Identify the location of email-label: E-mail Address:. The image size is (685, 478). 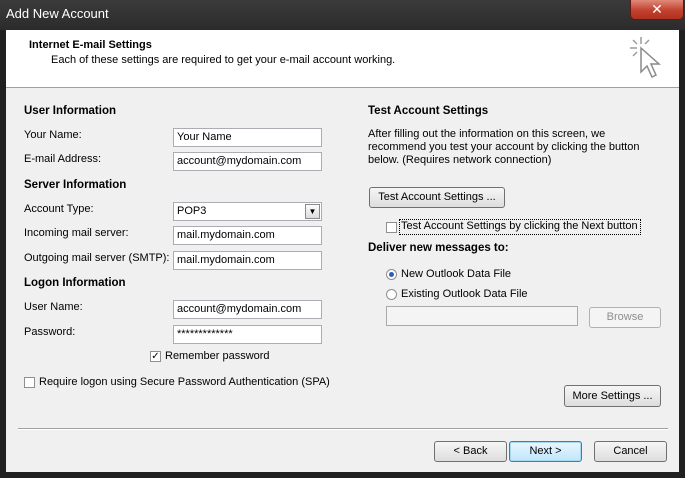
(63, 159).